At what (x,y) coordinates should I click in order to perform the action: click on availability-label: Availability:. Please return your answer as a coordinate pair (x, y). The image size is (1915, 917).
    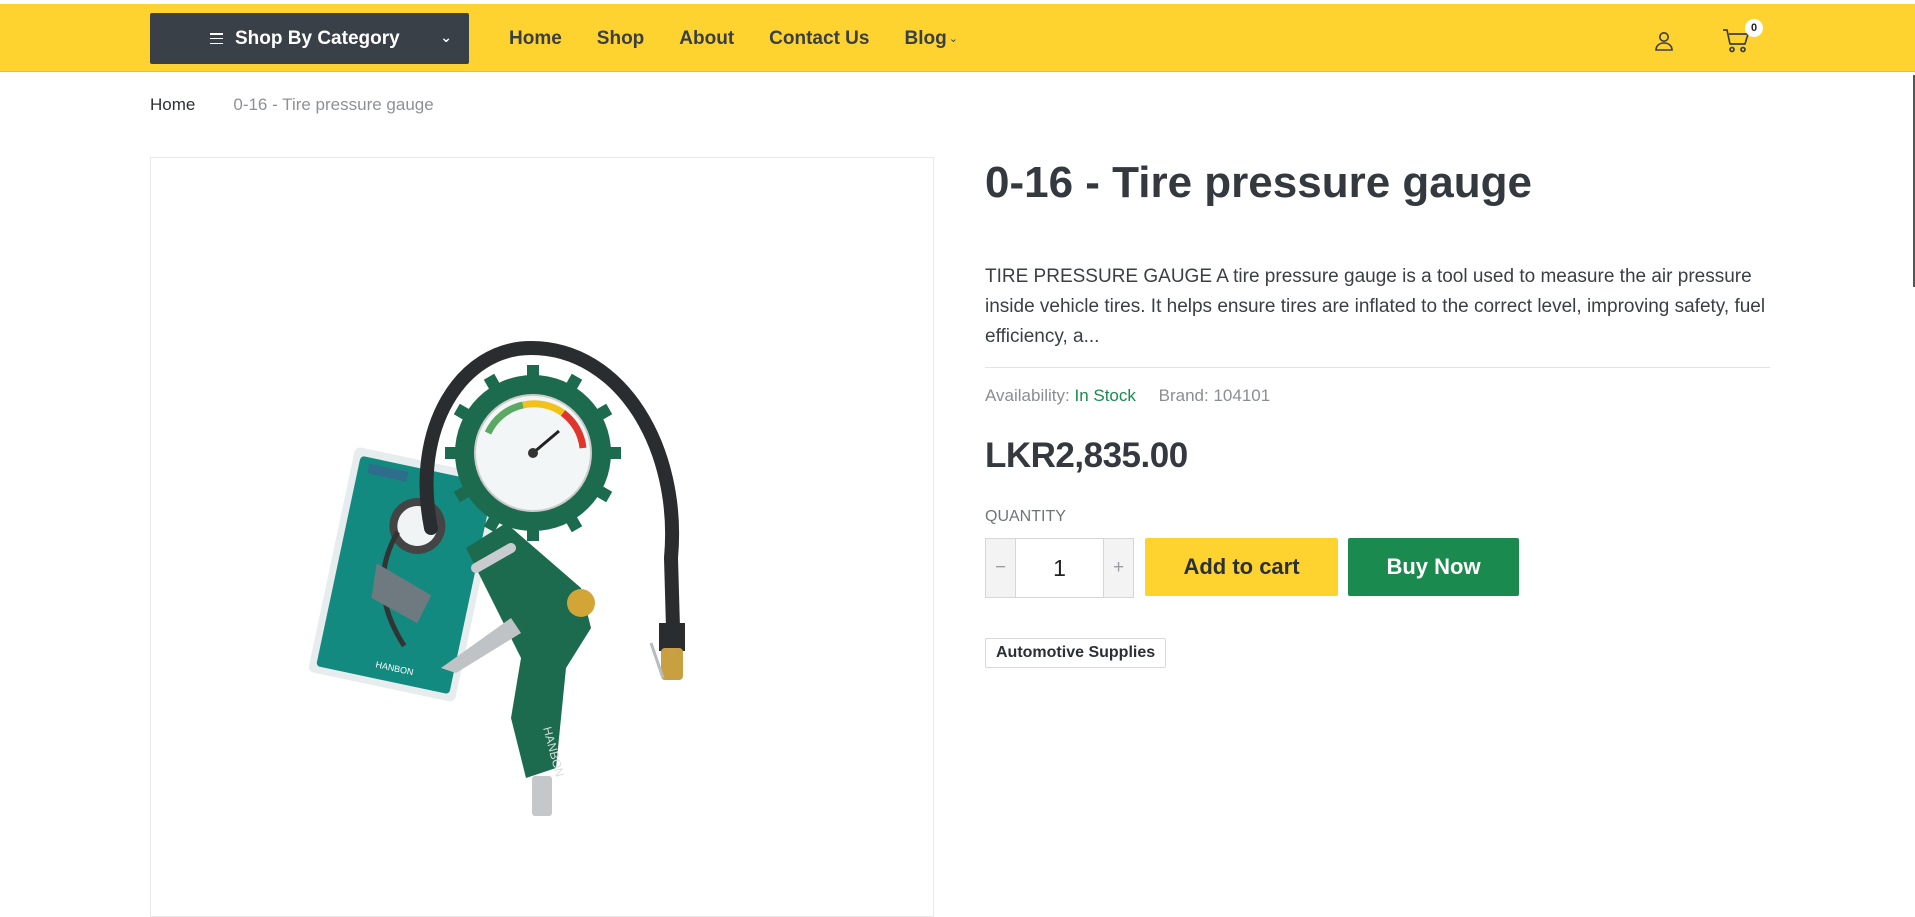
    Looking at the image, I should click on (1027, 395).